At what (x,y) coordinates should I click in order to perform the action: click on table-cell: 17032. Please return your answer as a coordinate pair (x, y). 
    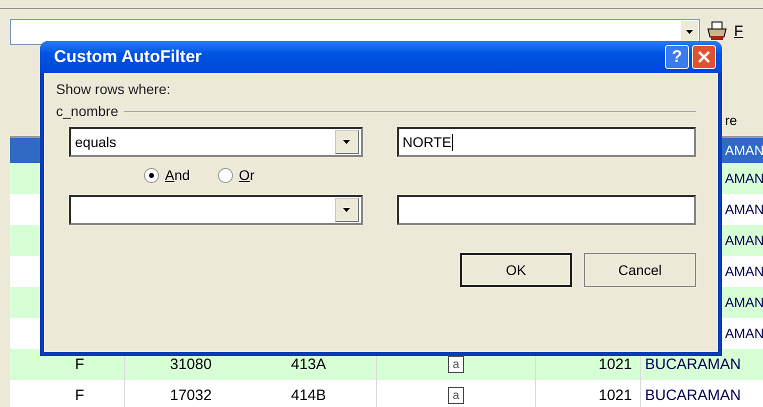
    Looking at the image, I should click on (191, 395).